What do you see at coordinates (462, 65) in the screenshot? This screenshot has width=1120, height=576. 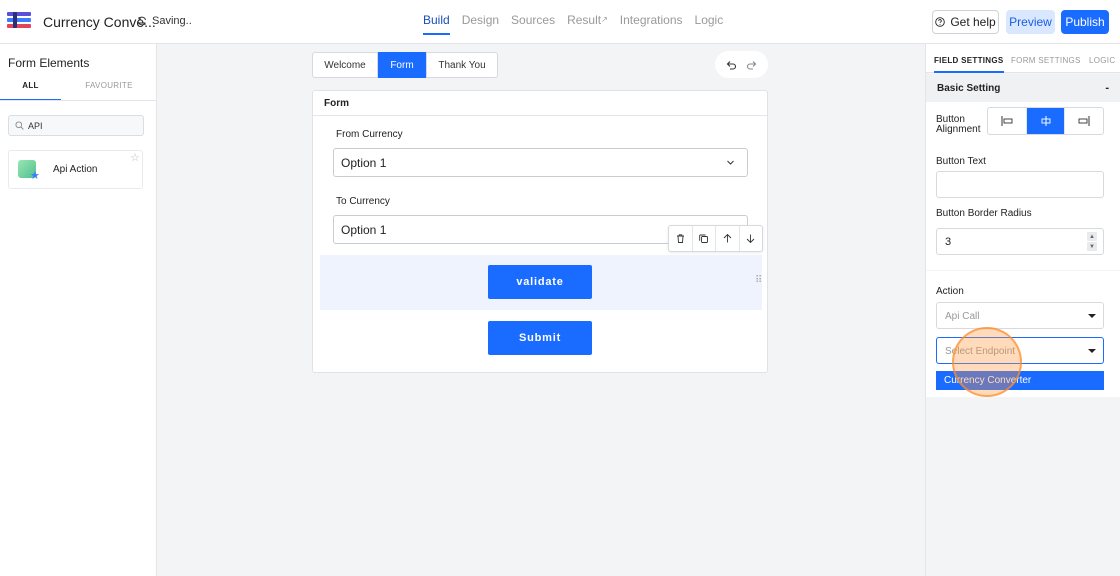 I see `page-tab-thank-you: Thank You` at bounding box center [462, 65].